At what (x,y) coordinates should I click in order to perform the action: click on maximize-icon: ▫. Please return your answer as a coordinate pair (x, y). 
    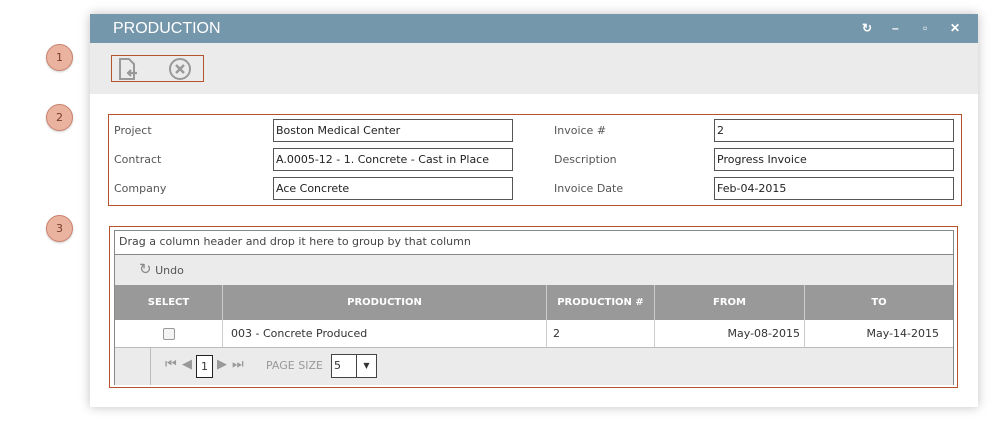
    Looking at the image, I should click on (925, 28).